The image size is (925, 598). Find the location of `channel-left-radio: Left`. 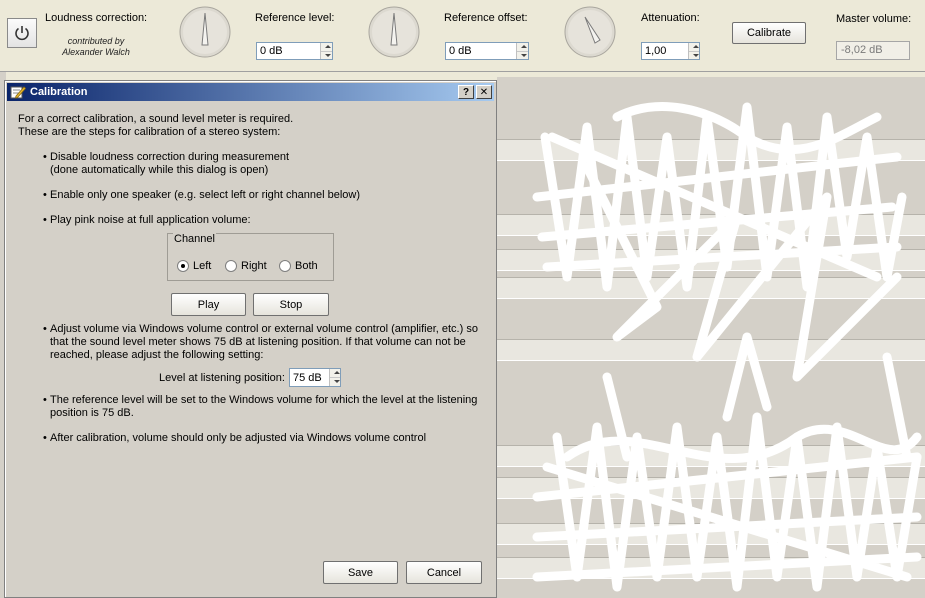

channel-left-radio: Left is located at coordinates (194, 266).